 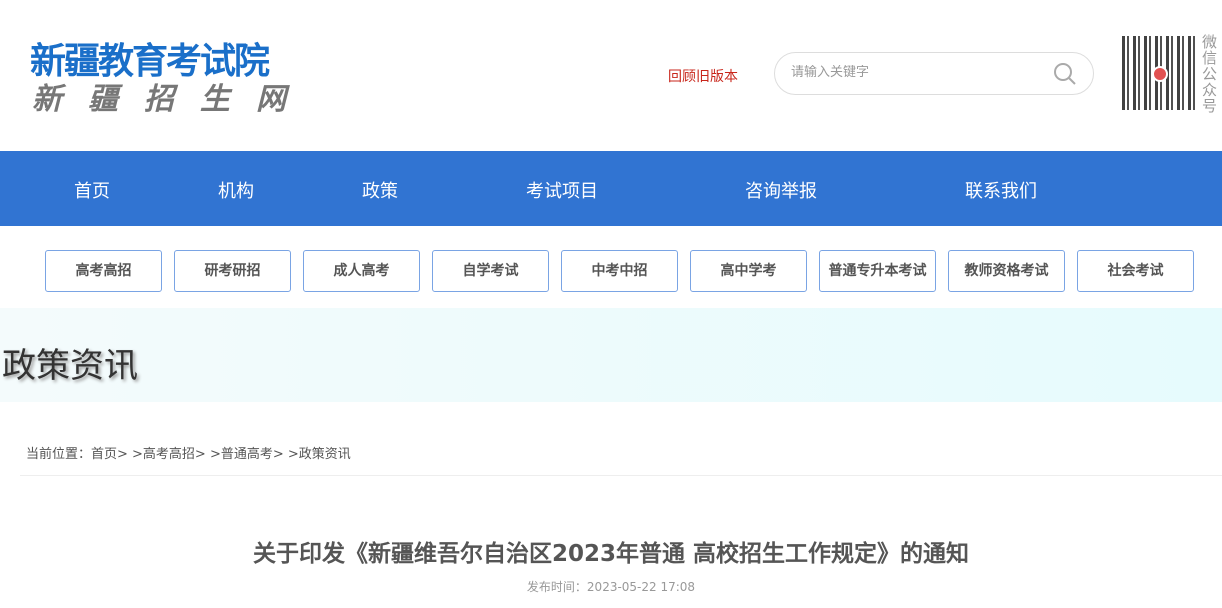 What do you see at coordinates (877, 271) in the screenshot?
I see `category-button: 普通专升本考试` at bounding box center [877, 271].